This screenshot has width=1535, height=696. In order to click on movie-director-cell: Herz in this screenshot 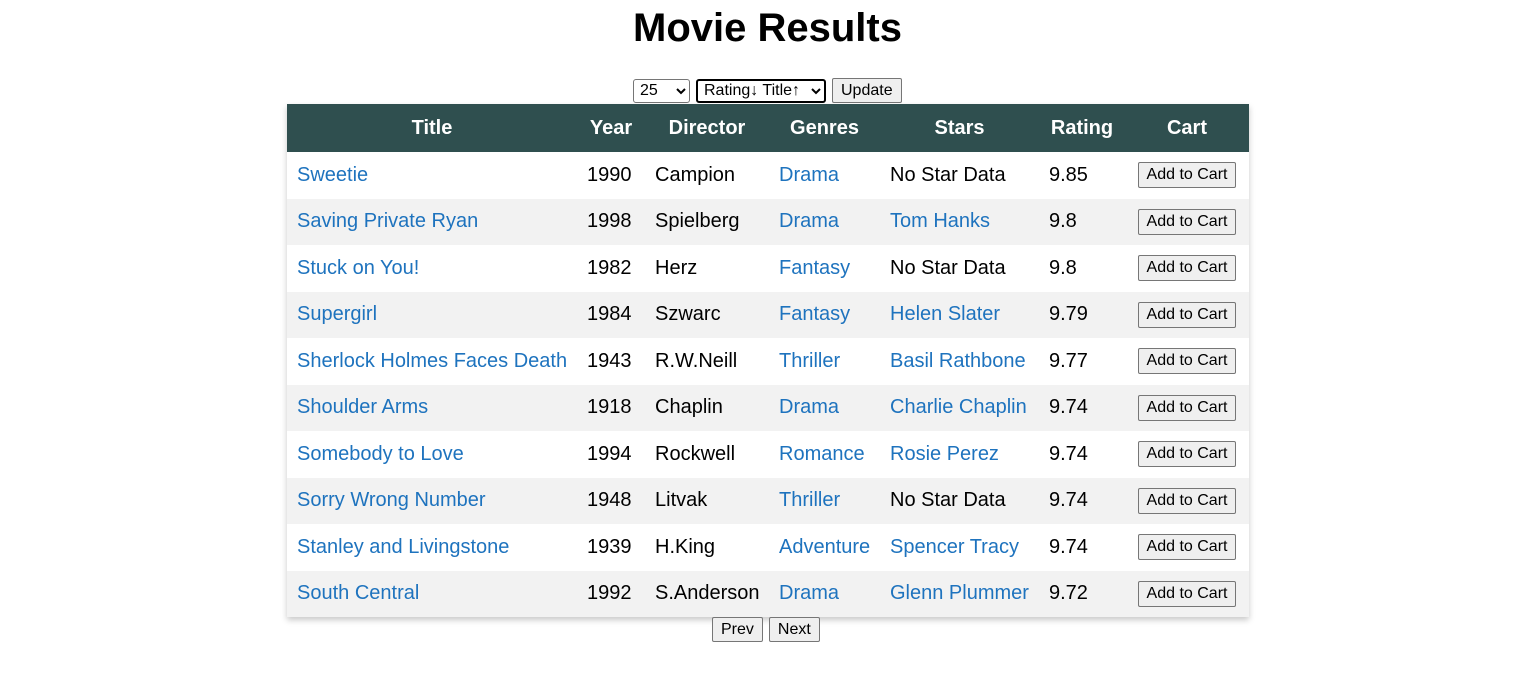, I will do `click(707, 268)`.